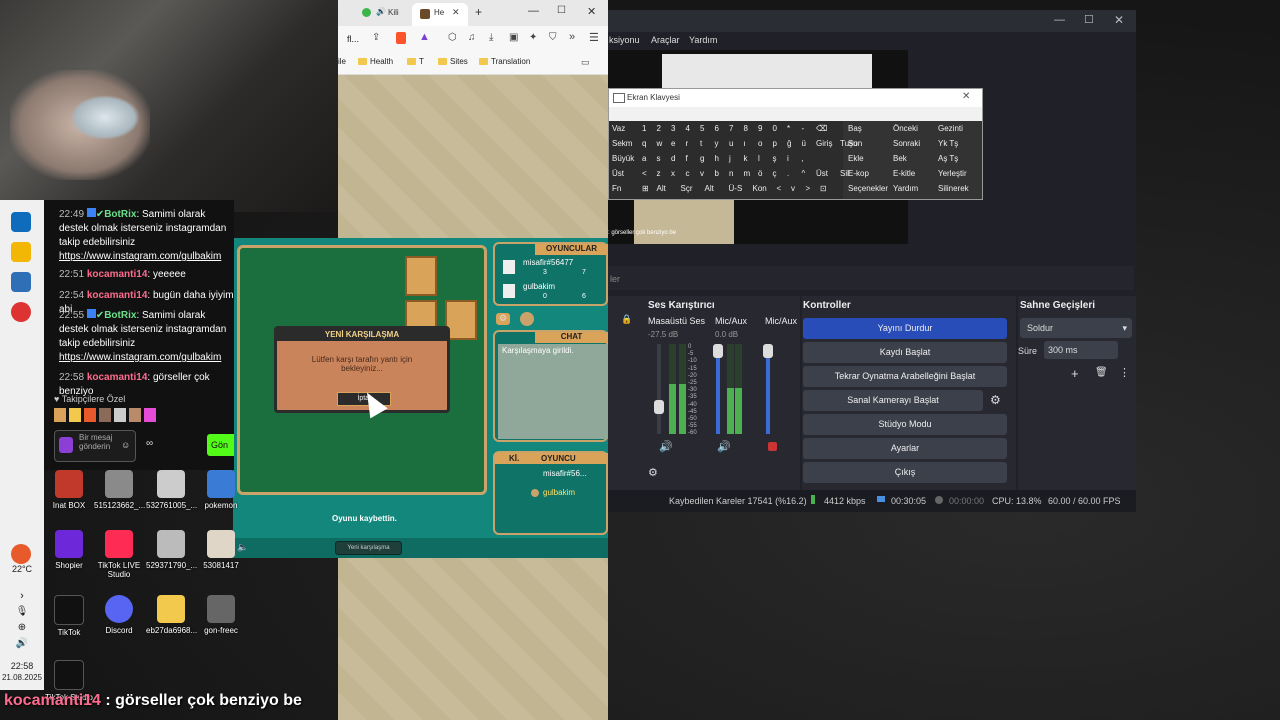  I want to click on keyboard-key: p, so click(775, 143).